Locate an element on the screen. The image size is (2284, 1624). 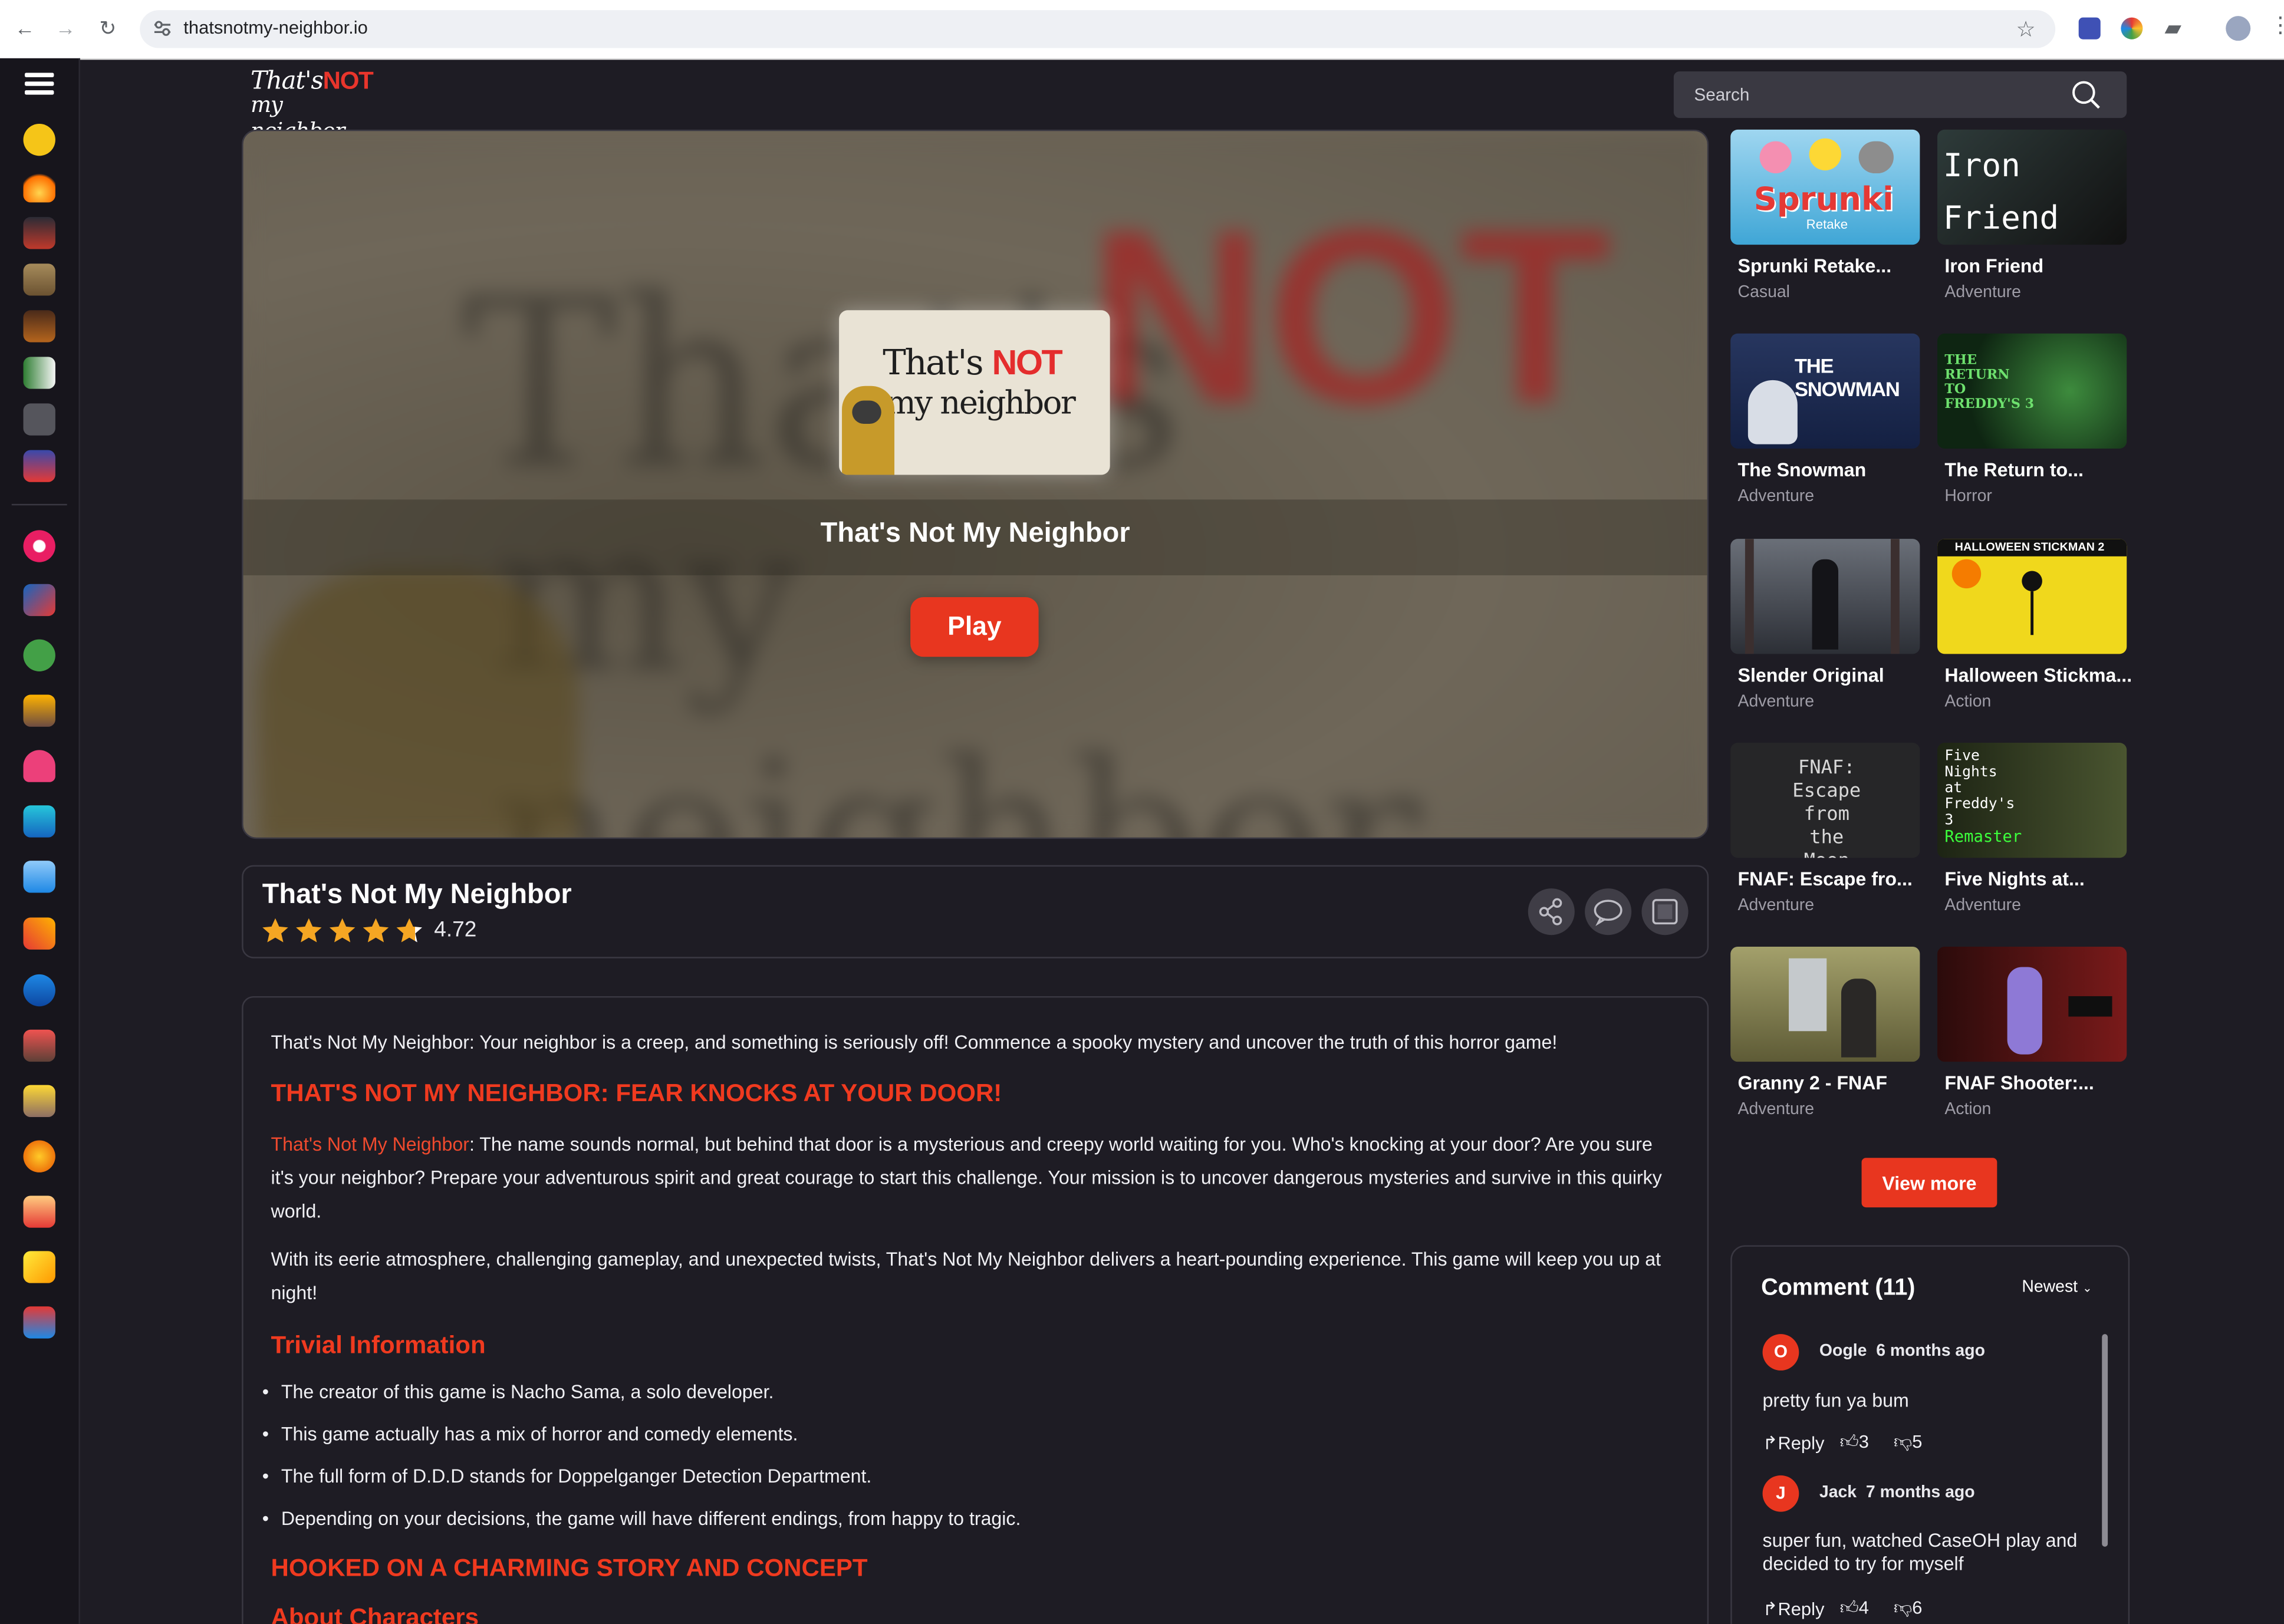
sort-dropdown: Newest ⌄ is located at coordinates (2057, 1287).